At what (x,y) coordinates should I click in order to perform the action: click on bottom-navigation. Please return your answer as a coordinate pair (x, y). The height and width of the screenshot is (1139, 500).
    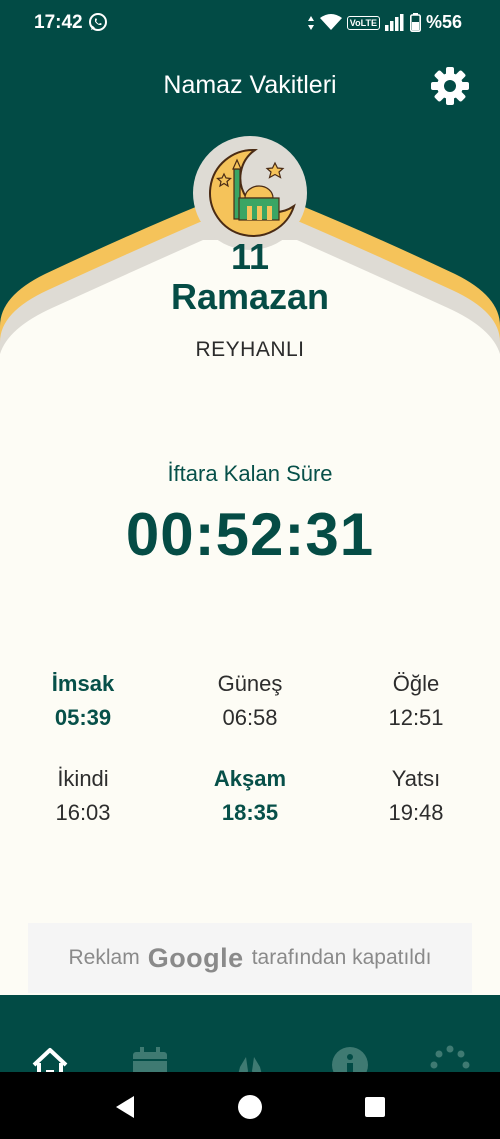
    Looking at the image, I should click on (250, 1040).